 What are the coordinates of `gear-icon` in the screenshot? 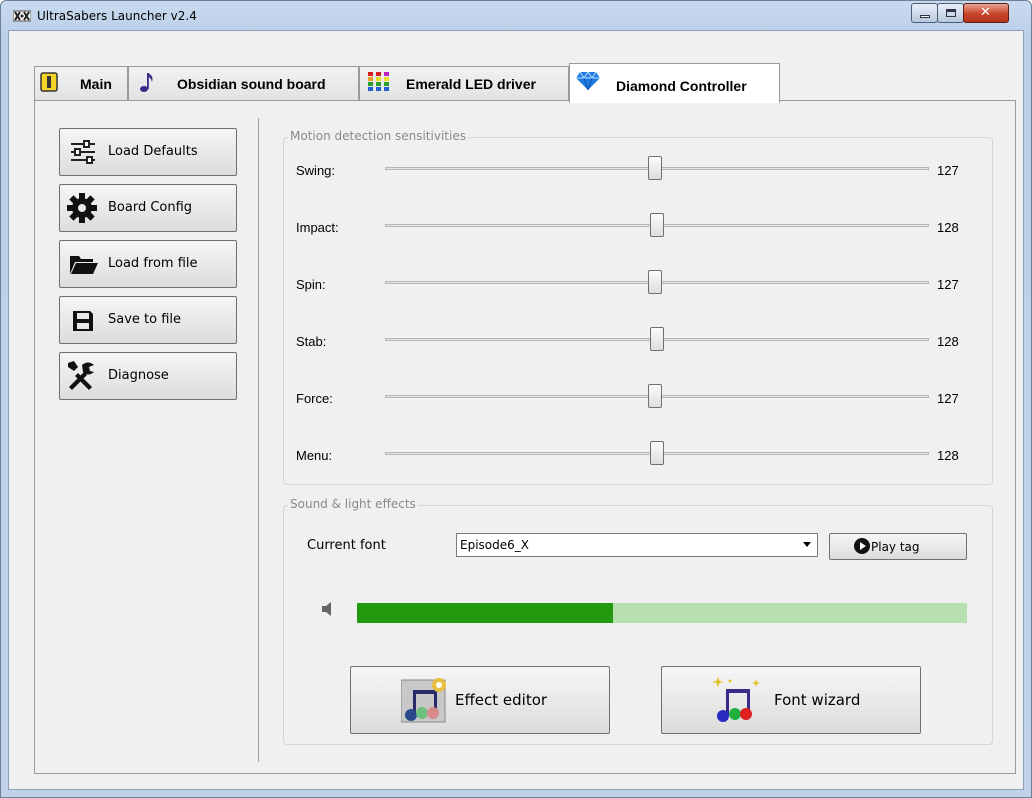 It's located at (82, 208).